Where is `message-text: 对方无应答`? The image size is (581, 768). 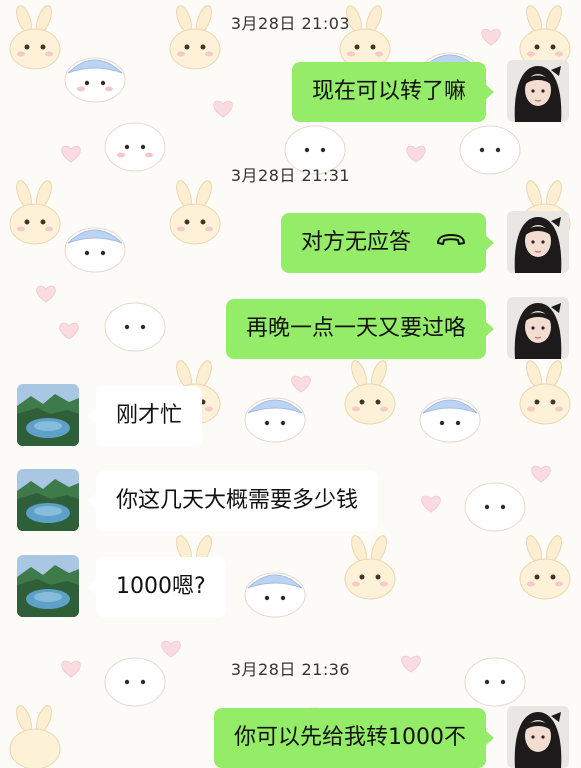
message-text: 对方无应答 is located at coordinates (355, 242).